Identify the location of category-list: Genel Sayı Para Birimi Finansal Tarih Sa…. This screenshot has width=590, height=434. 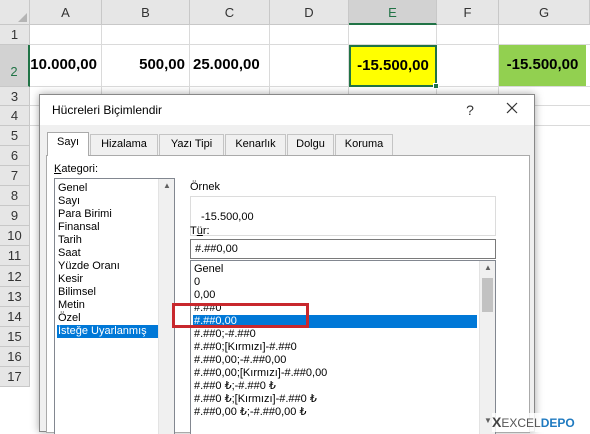
(114, 306).